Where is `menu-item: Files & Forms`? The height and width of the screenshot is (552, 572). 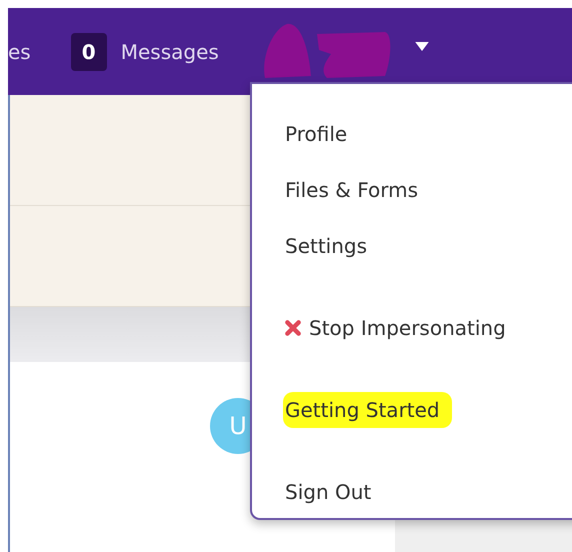 menu-item: Files & Forms is located at coordinates (351, 190).